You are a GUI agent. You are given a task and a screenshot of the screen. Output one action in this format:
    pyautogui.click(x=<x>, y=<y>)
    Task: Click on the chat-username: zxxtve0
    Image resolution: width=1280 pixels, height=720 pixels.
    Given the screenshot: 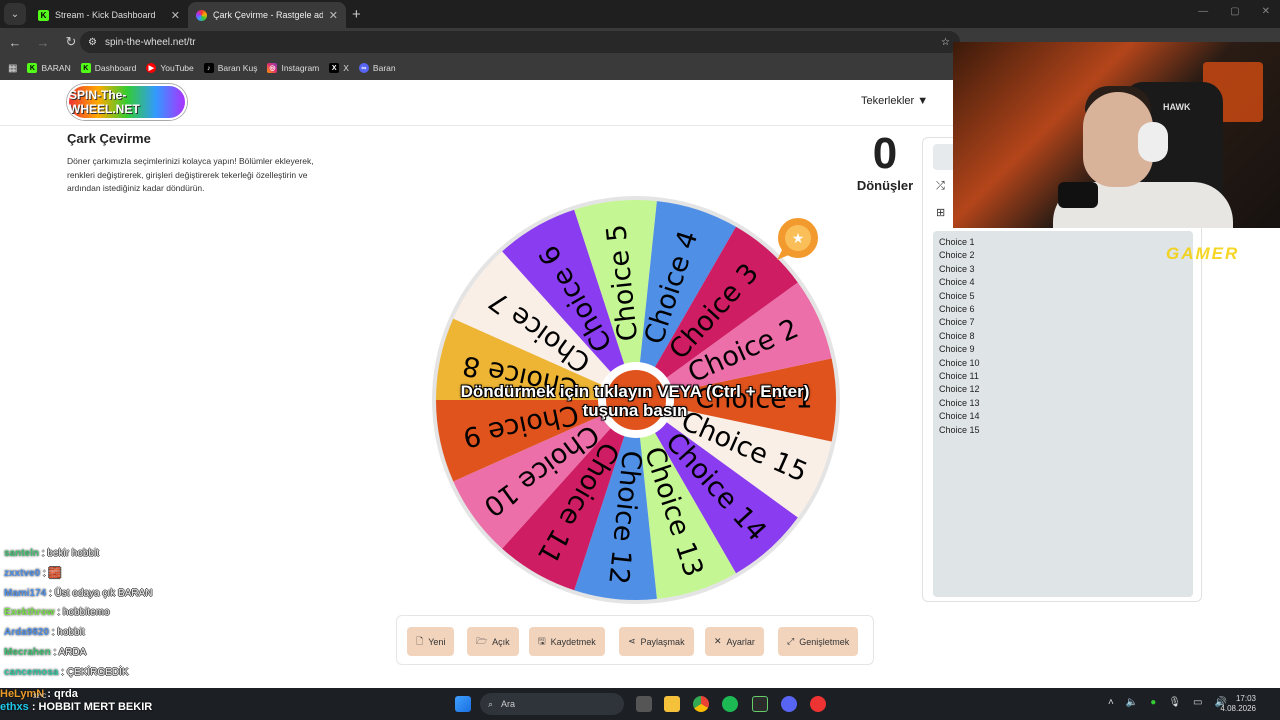 What is the action you would take?
    pyautogui.click(x=22, y=573)
    